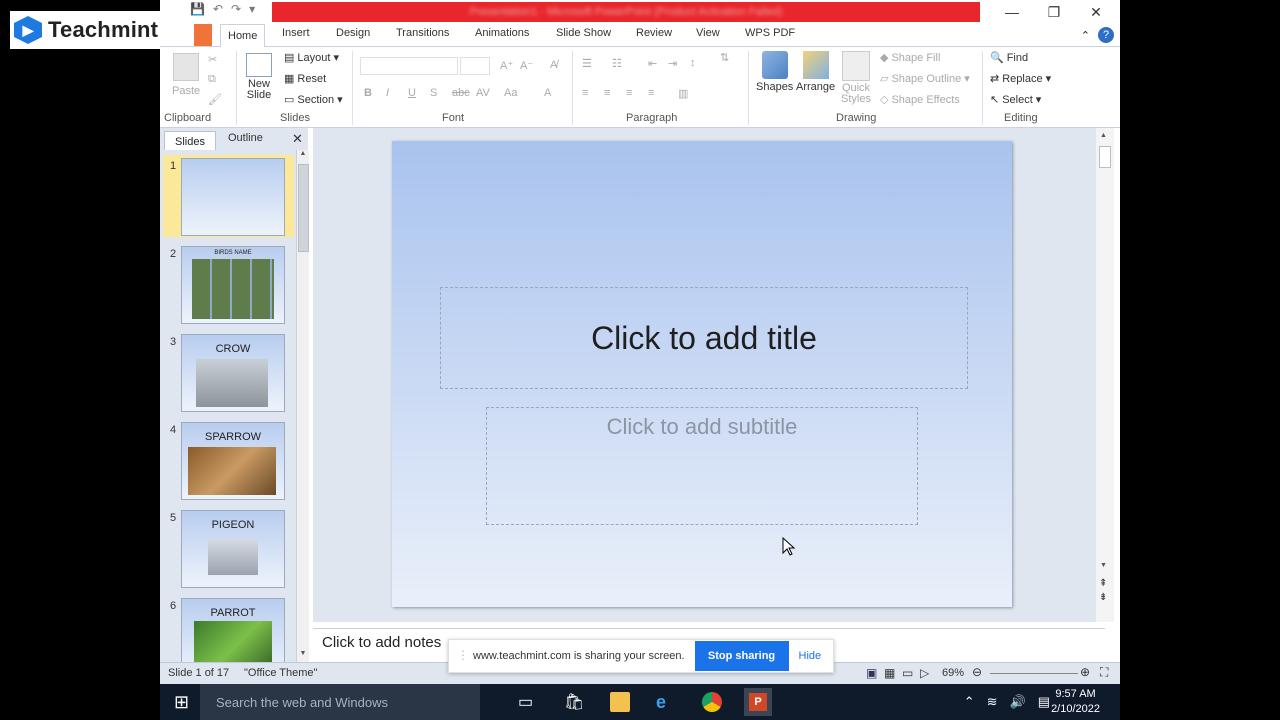 The width and height of the screenshot is (1280, 720). Describe the element at coordinates (302, 406) in the screenshot. I see `thumbnails-scrollbar: ▲ ▼` at that location.